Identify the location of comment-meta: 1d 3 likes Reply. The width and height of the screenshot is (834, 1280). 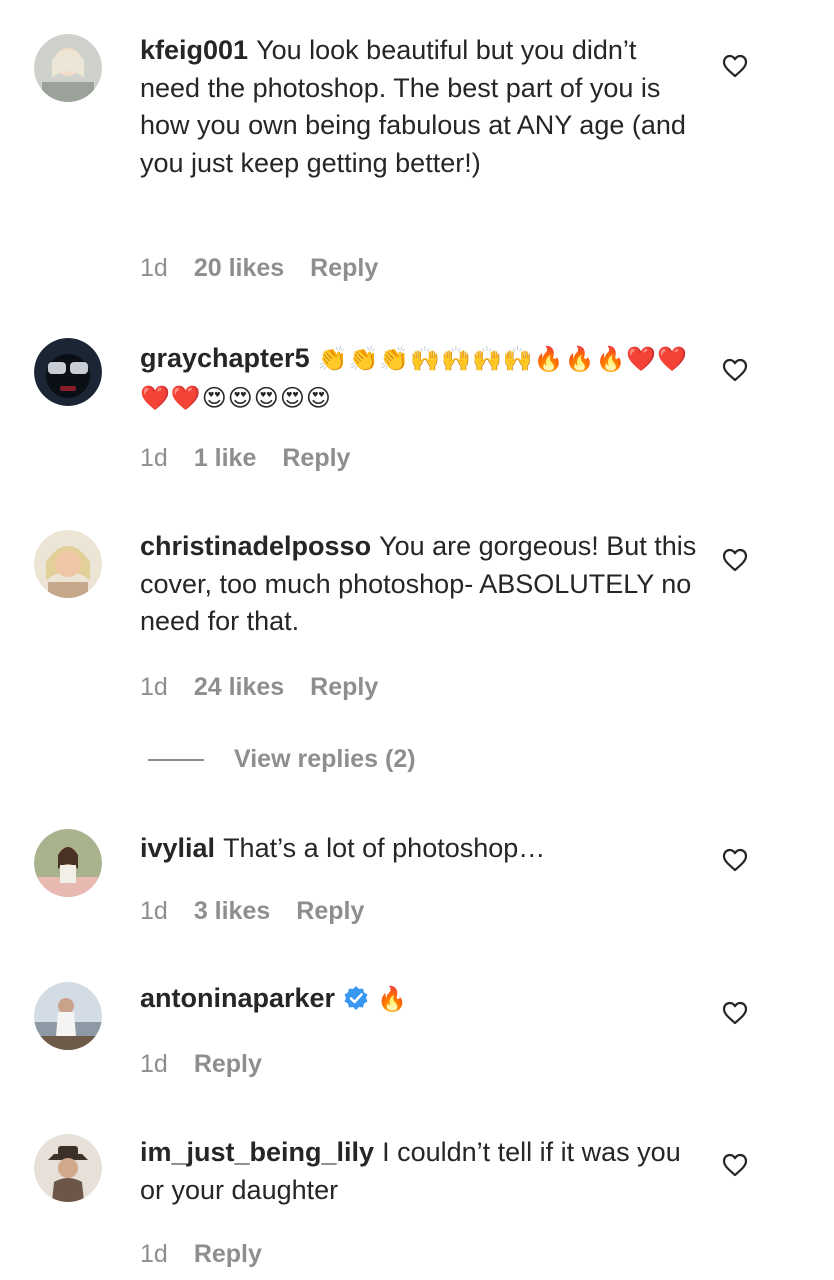
(252, 911).